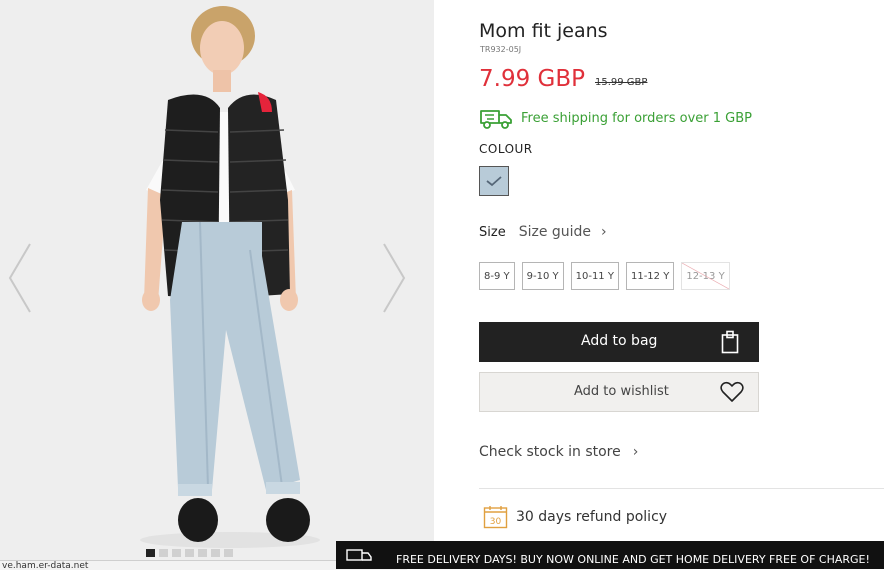  What do you see at coordinates (732, 391) in the screenshot?
I see `heart-icon` at bounding box center [732, 391].